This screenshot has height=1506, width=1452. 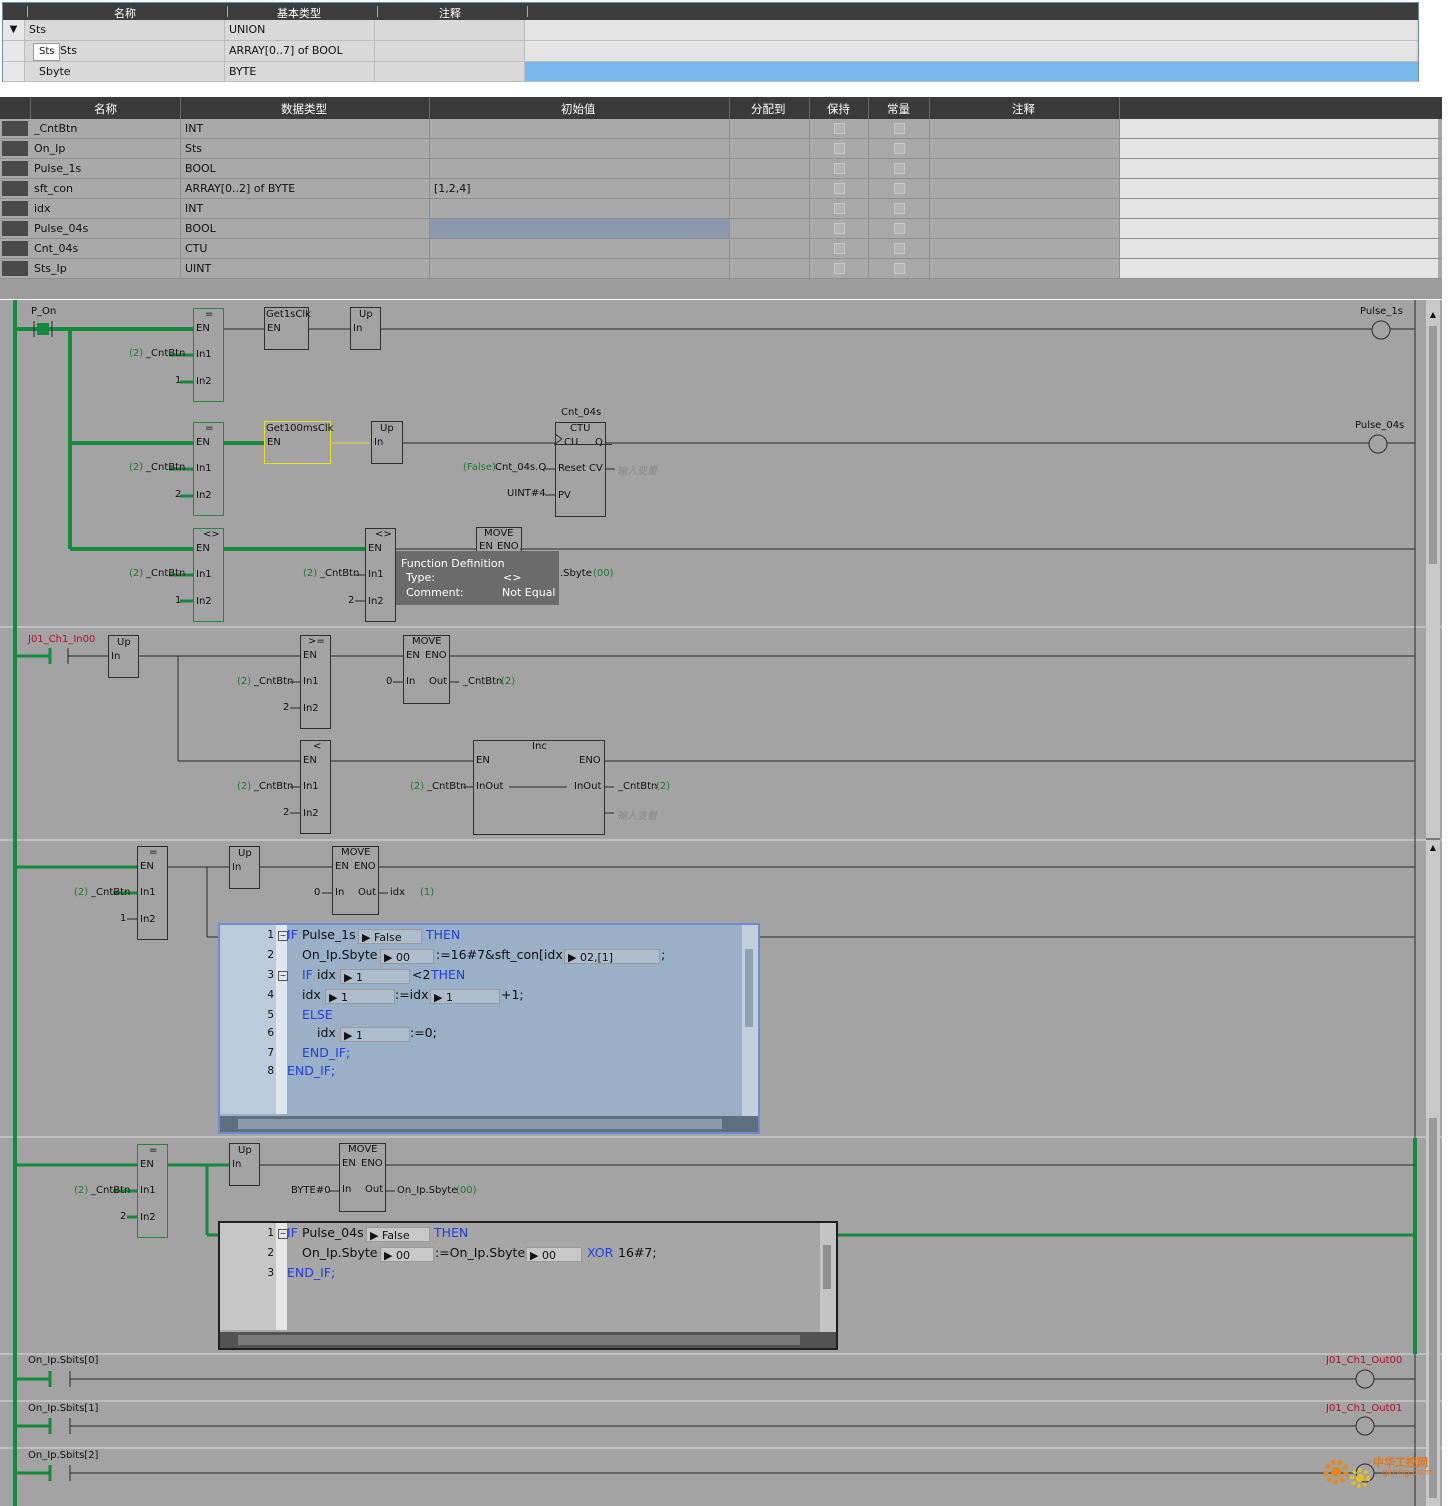 I want to click on collapse-icon: −, so click(x=283, y=976).